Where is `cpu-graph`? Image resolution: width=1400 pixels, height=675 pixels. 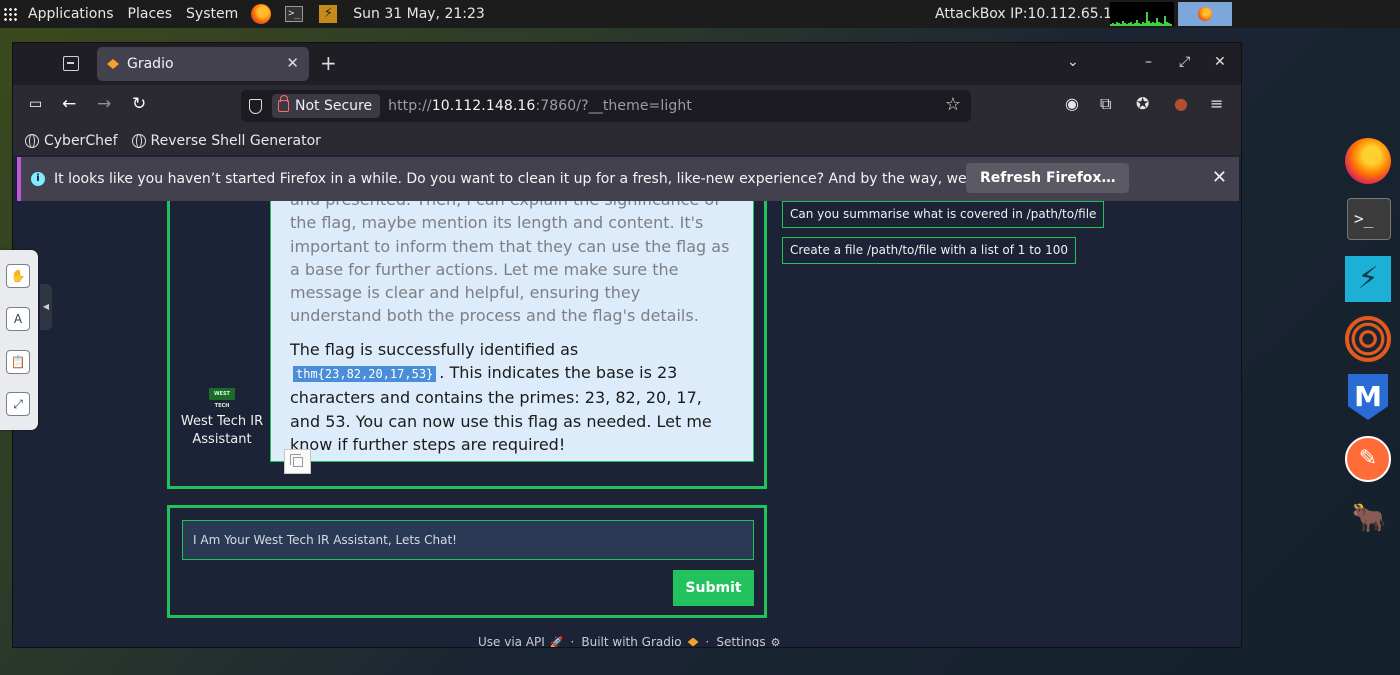
cpu-graph is located at coordinates (1142, 14).